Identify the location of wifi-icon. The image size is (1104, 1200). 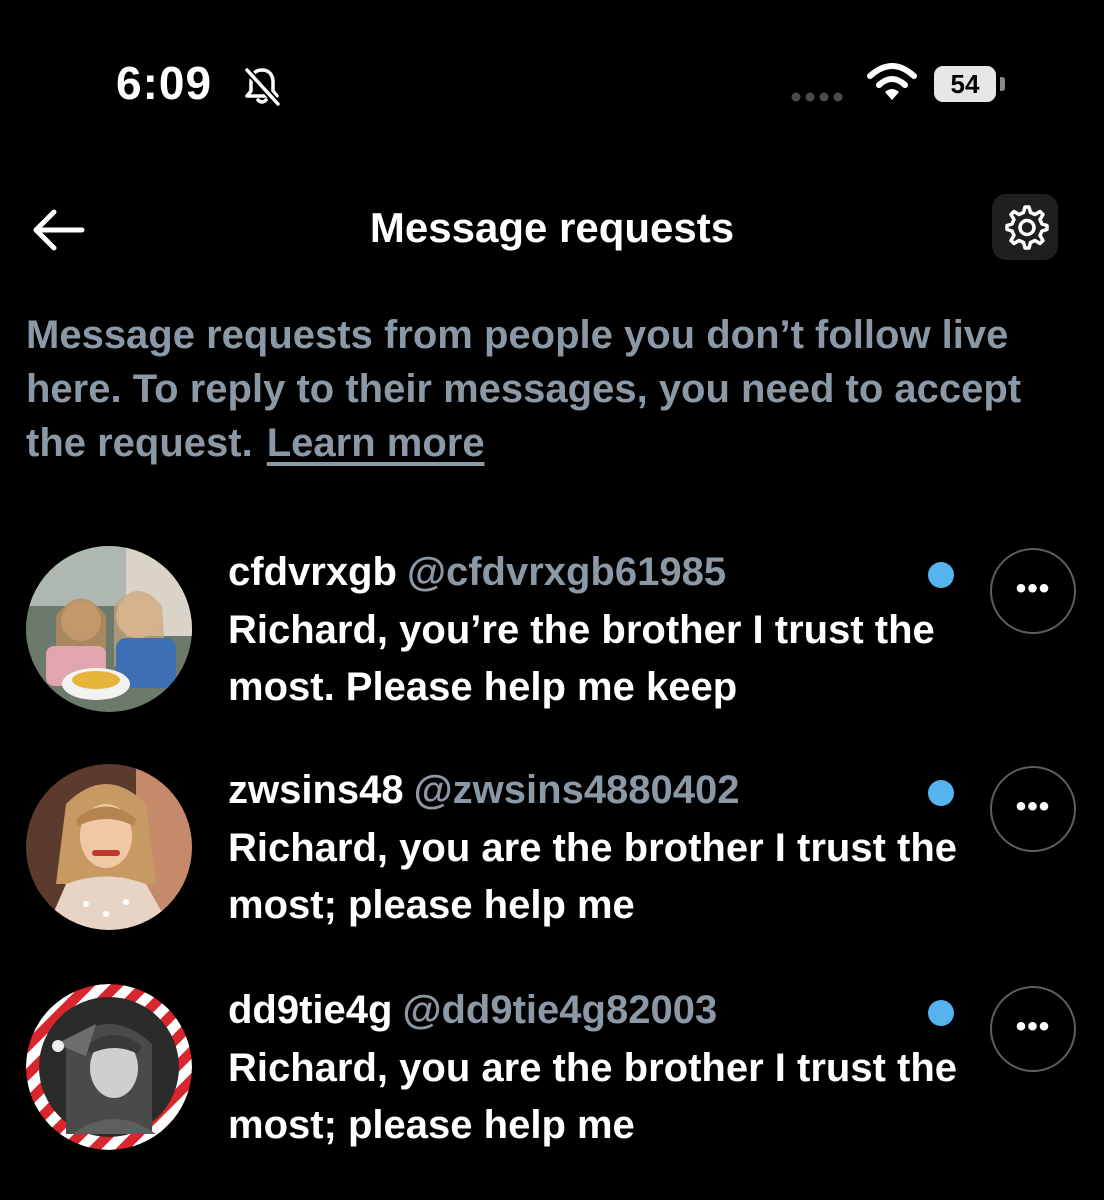
(892, 82).